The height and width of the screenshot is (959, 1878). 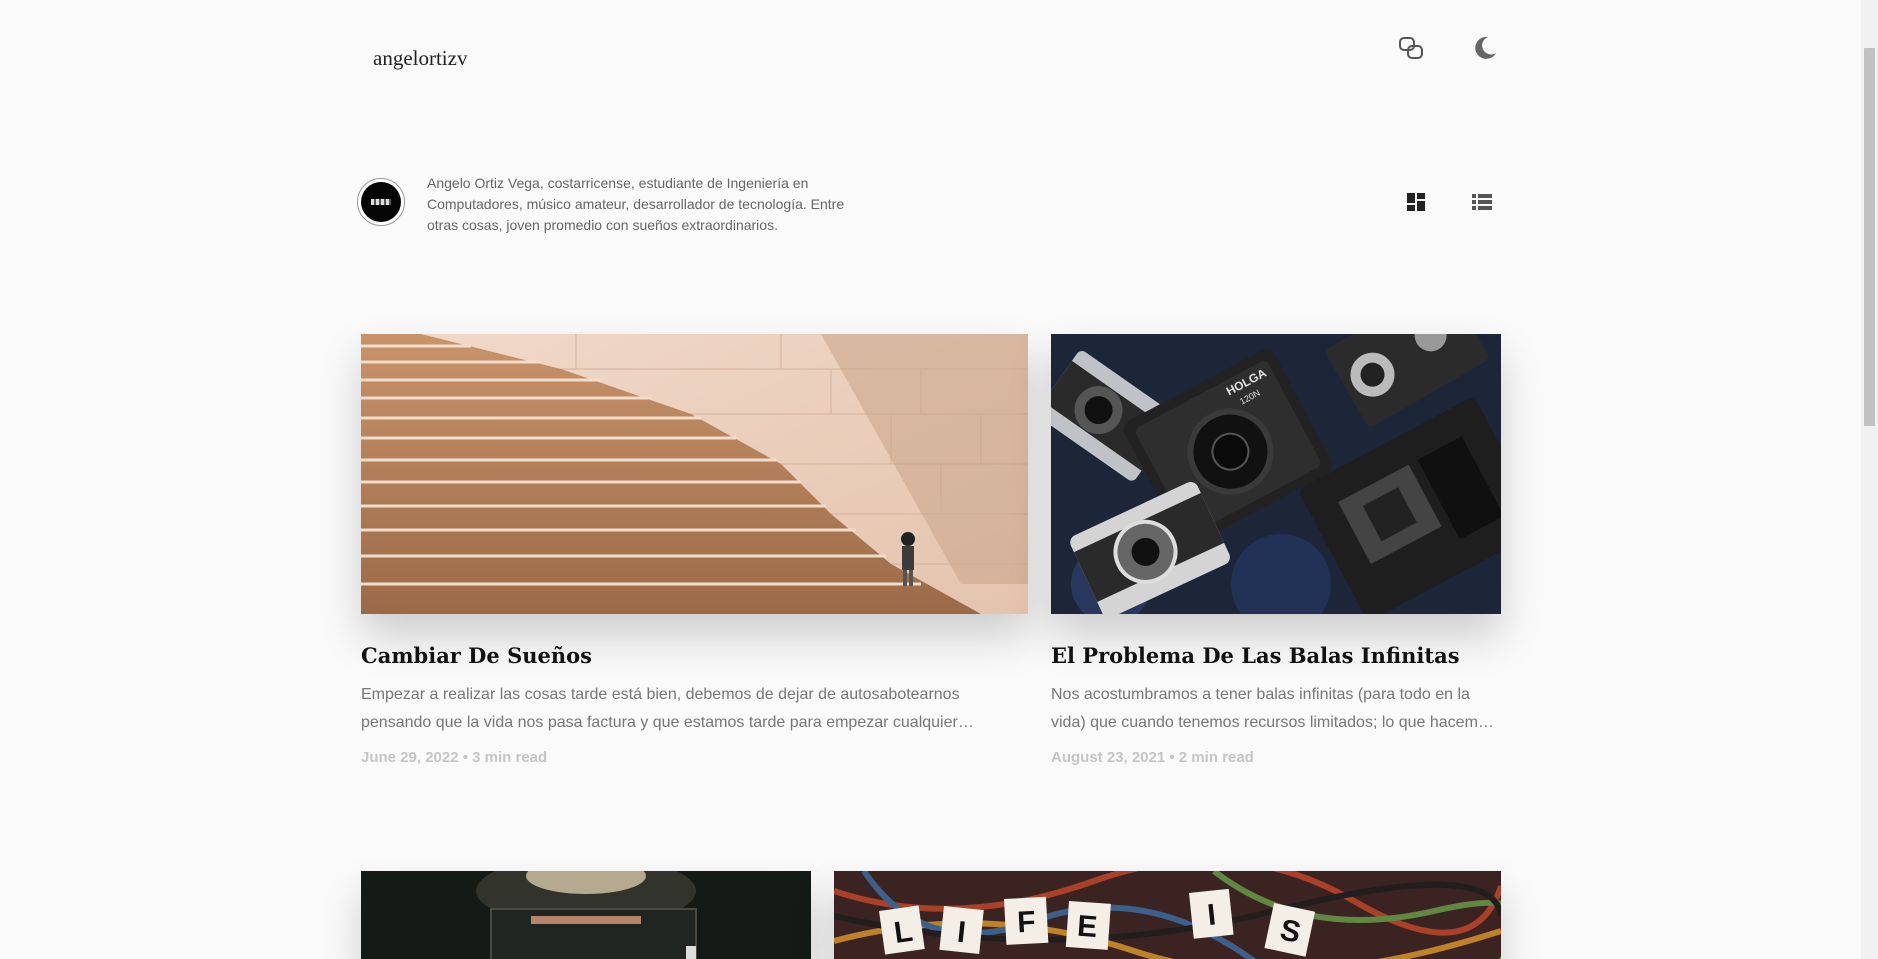 What do you see at coordinates (1869, 479) in the screenshot?
I see `scrollbar` at bounding box center [1869, 479].